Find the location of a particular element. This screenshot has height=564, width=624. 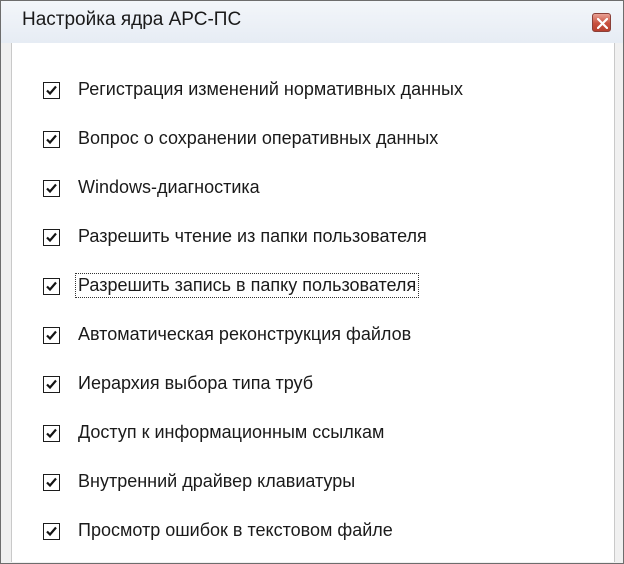

option-label: Просмотр ошибок в текстовом файле is located at coordinates (235, 530).